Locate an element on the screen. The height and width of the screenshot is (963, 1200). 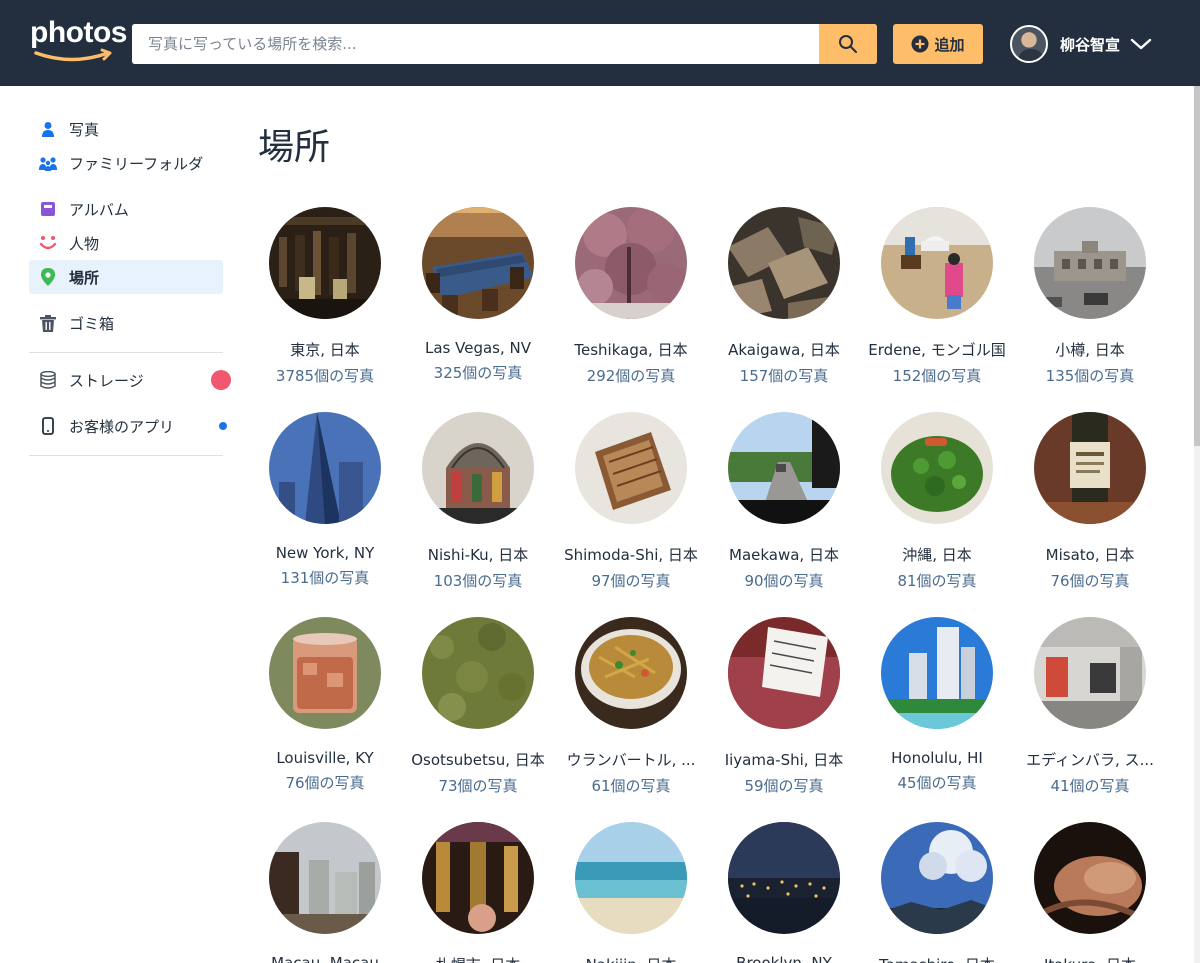
amazon-photos-logo: photos is located at coordinates (78, 43).